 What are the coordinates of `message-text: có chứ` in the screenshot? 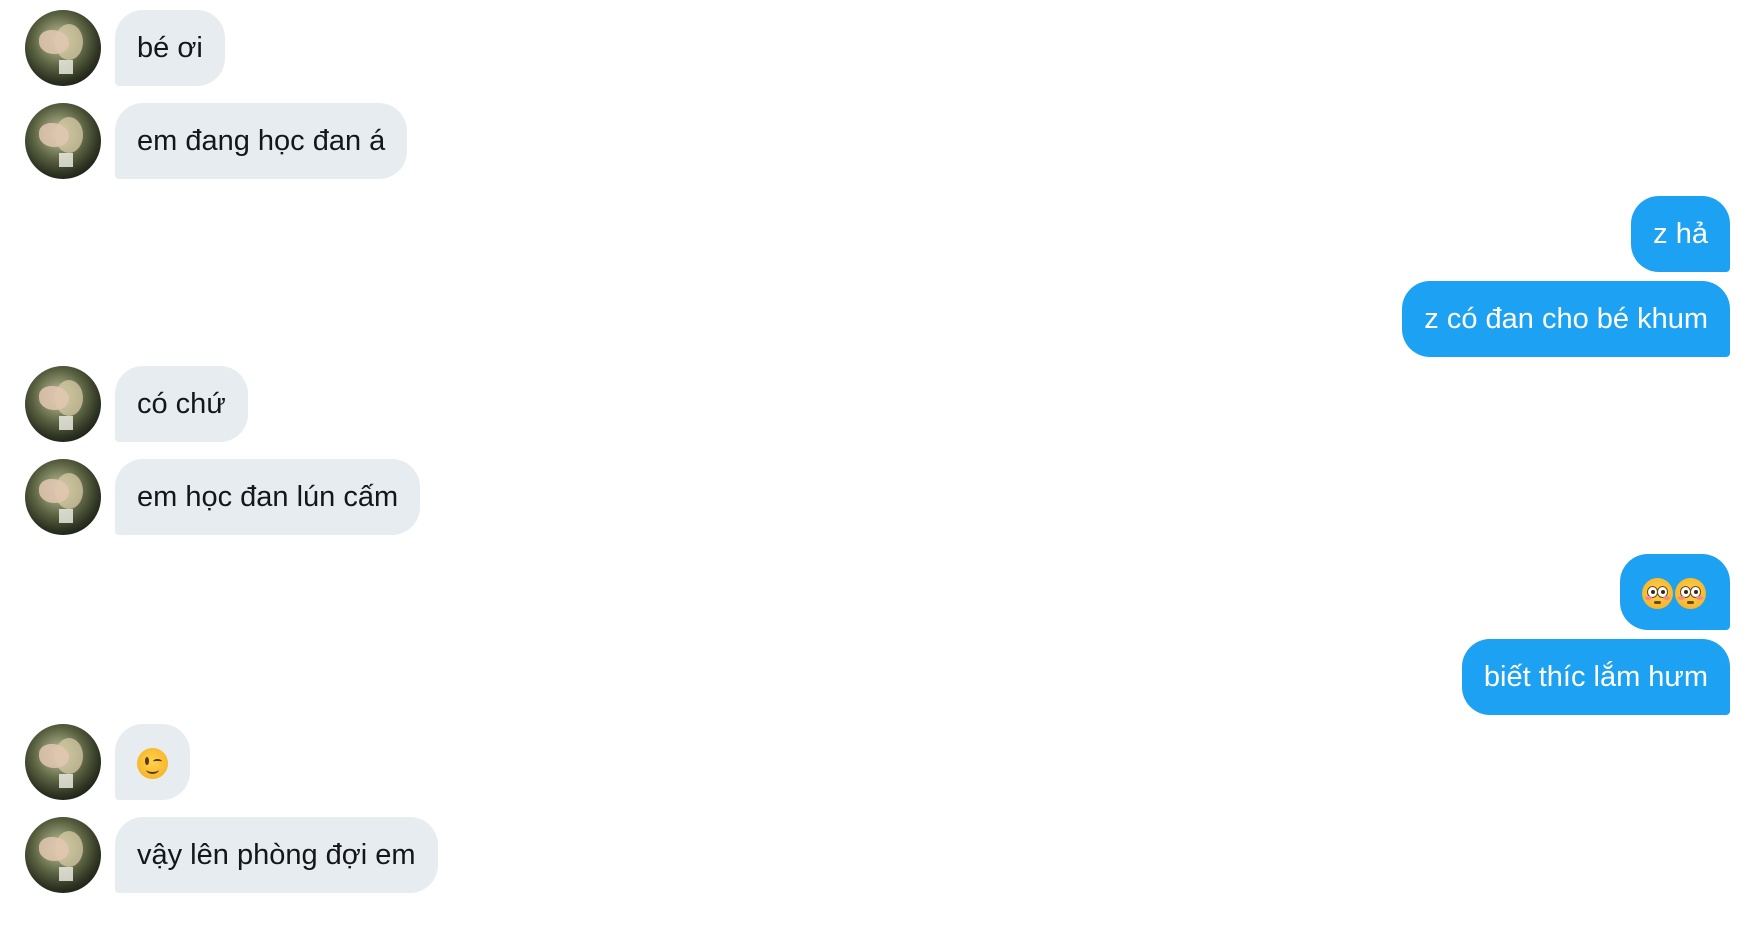 It's located at (181, 404).